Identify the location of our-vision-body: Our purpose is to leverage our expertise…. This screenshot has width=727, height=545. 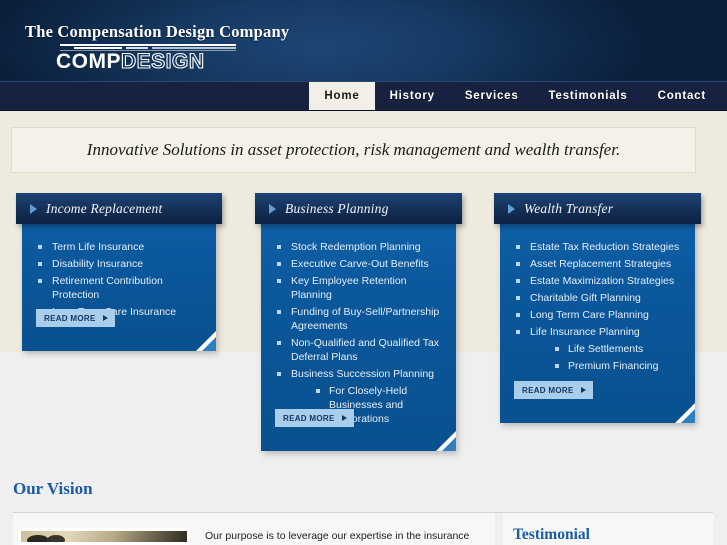
(337, 536).